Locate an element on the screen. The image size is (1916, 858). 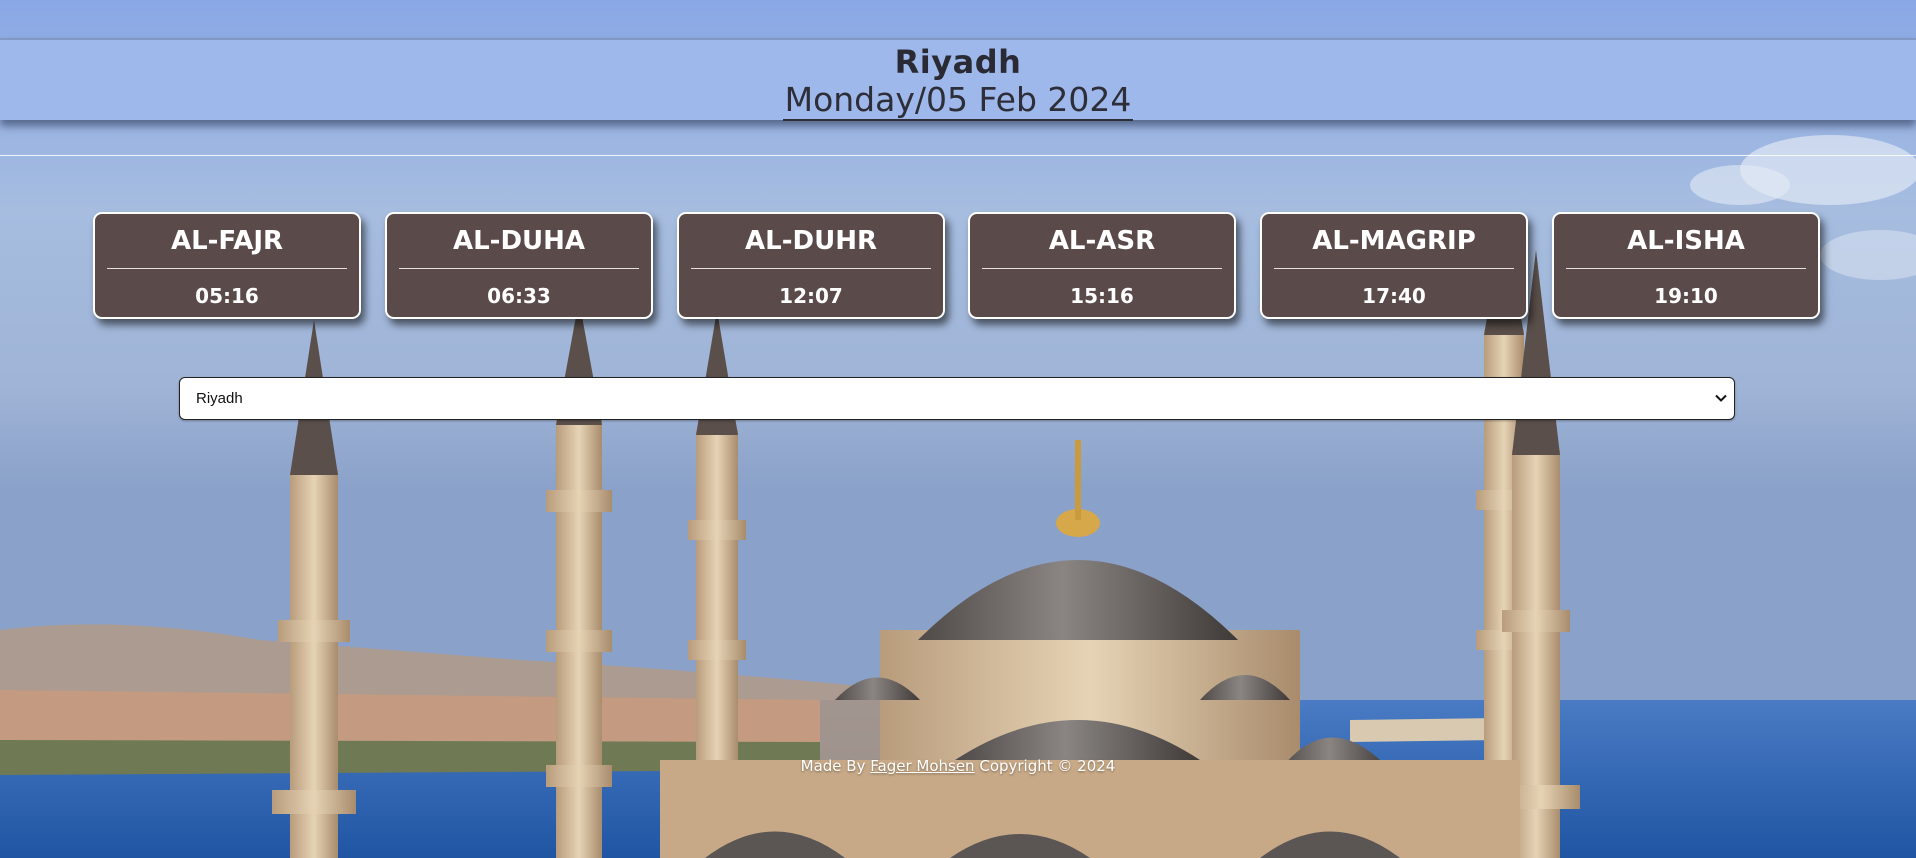
chevron-down-icon is located at coordinates (1721, 398).